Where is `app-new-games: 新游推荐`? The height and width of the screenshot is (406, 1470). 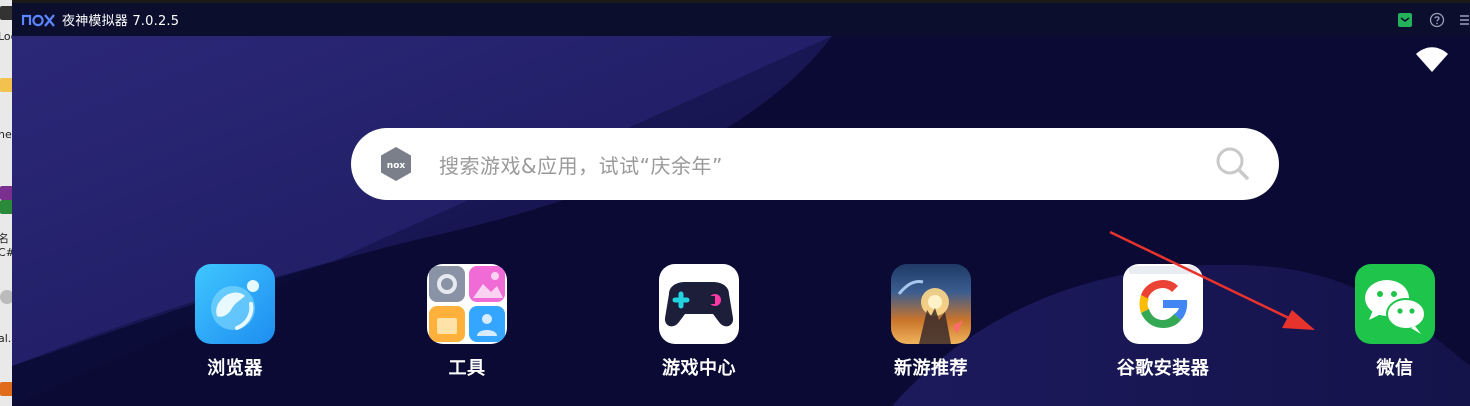
app-new-games: 新游推荐 is located at coordinates (931, 334).